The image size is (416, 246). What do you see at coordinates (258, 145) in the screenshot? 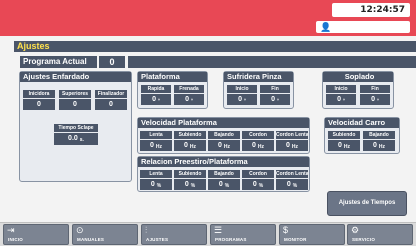
I see `cordon-value: 0 Hz` at bounding box center [258, 145].